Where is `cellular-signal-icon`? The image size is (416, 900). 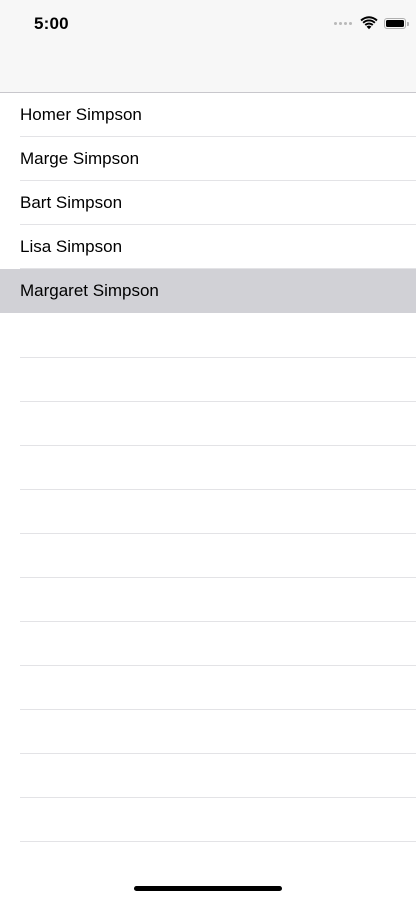
cellular-signal-icon is located at coordinates (343, 23).